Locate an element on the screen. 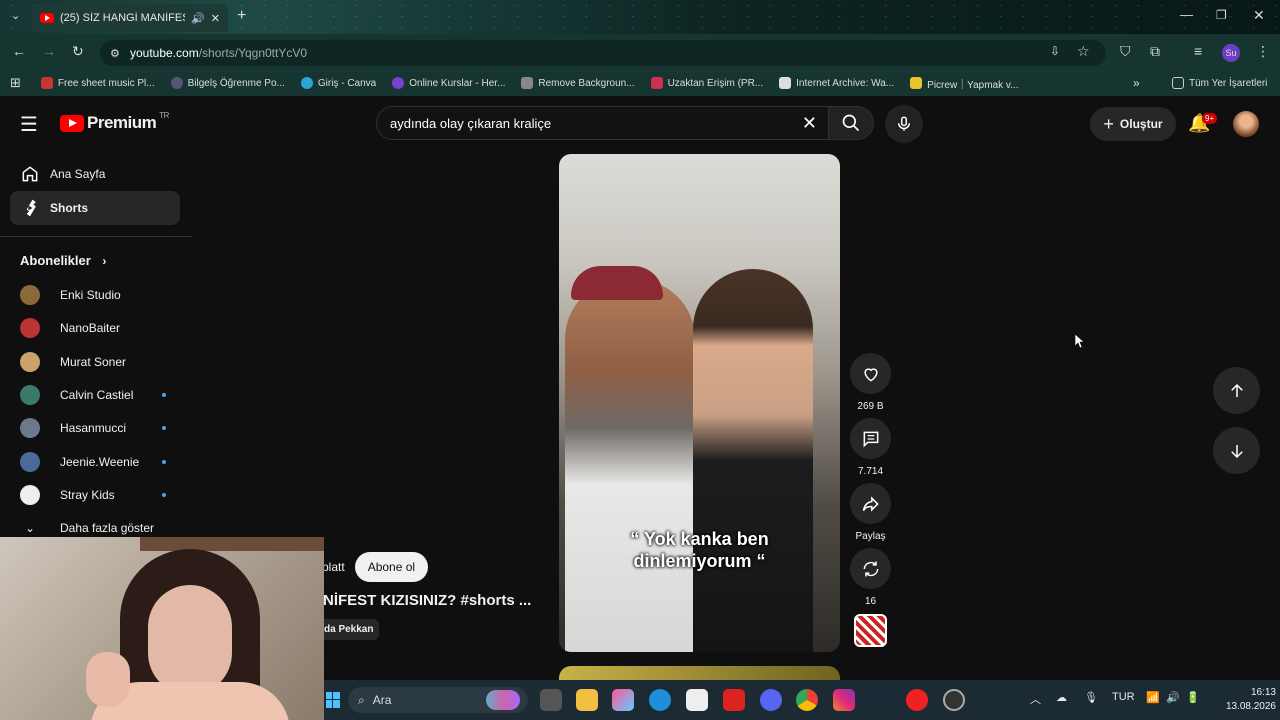  obs-icon is located at coordinates (954, 700).